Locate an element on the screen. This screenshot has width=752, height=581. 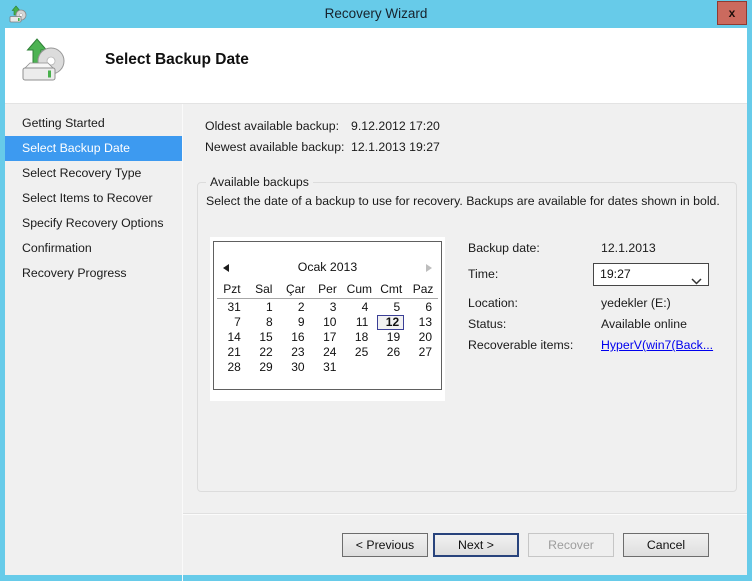
backup-drive-icon is located at coordinates (43, 60).